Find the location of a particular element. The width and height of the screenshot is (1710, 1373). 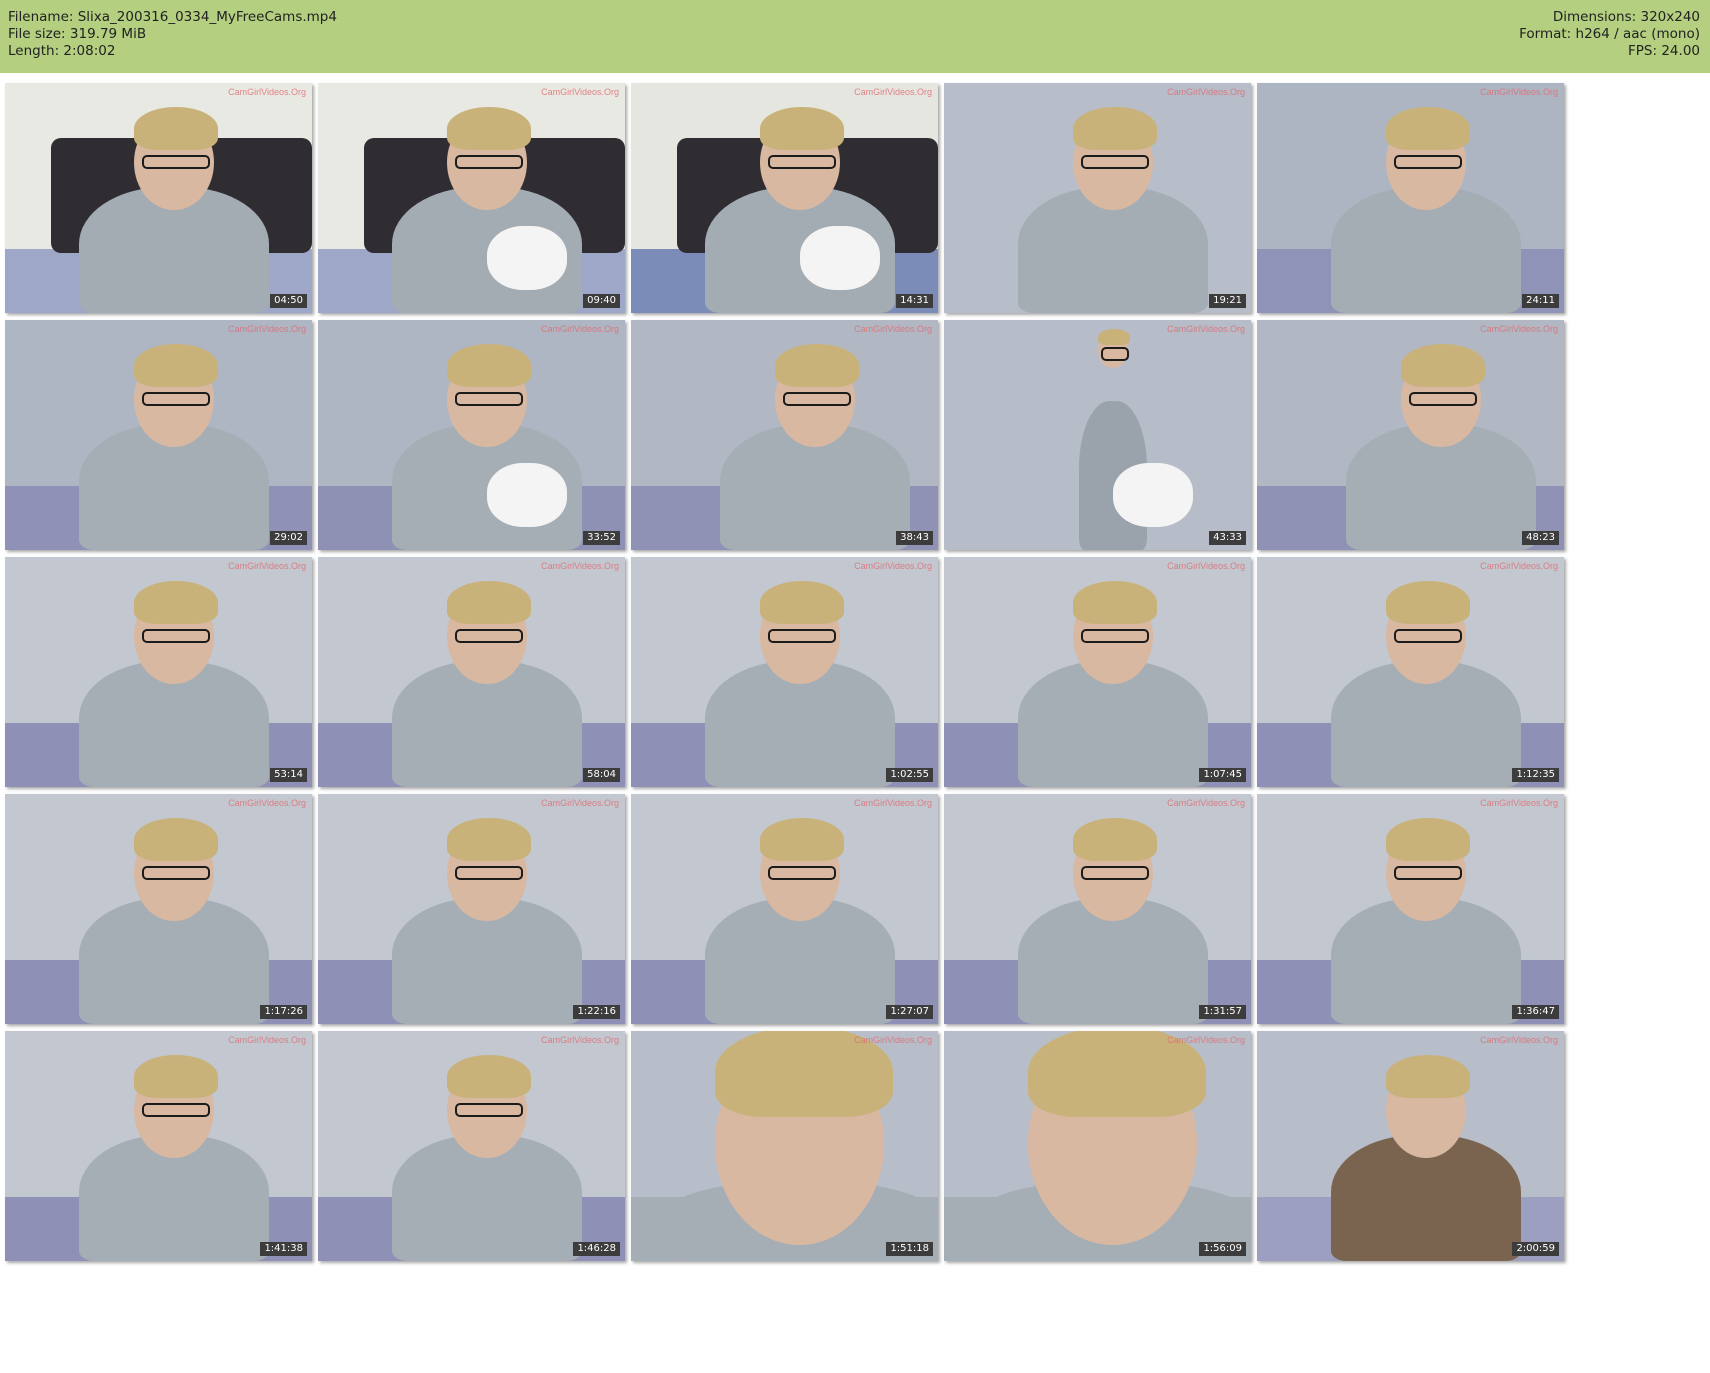

timestamp-label: 29:02 is located at coordinates (288, 538).